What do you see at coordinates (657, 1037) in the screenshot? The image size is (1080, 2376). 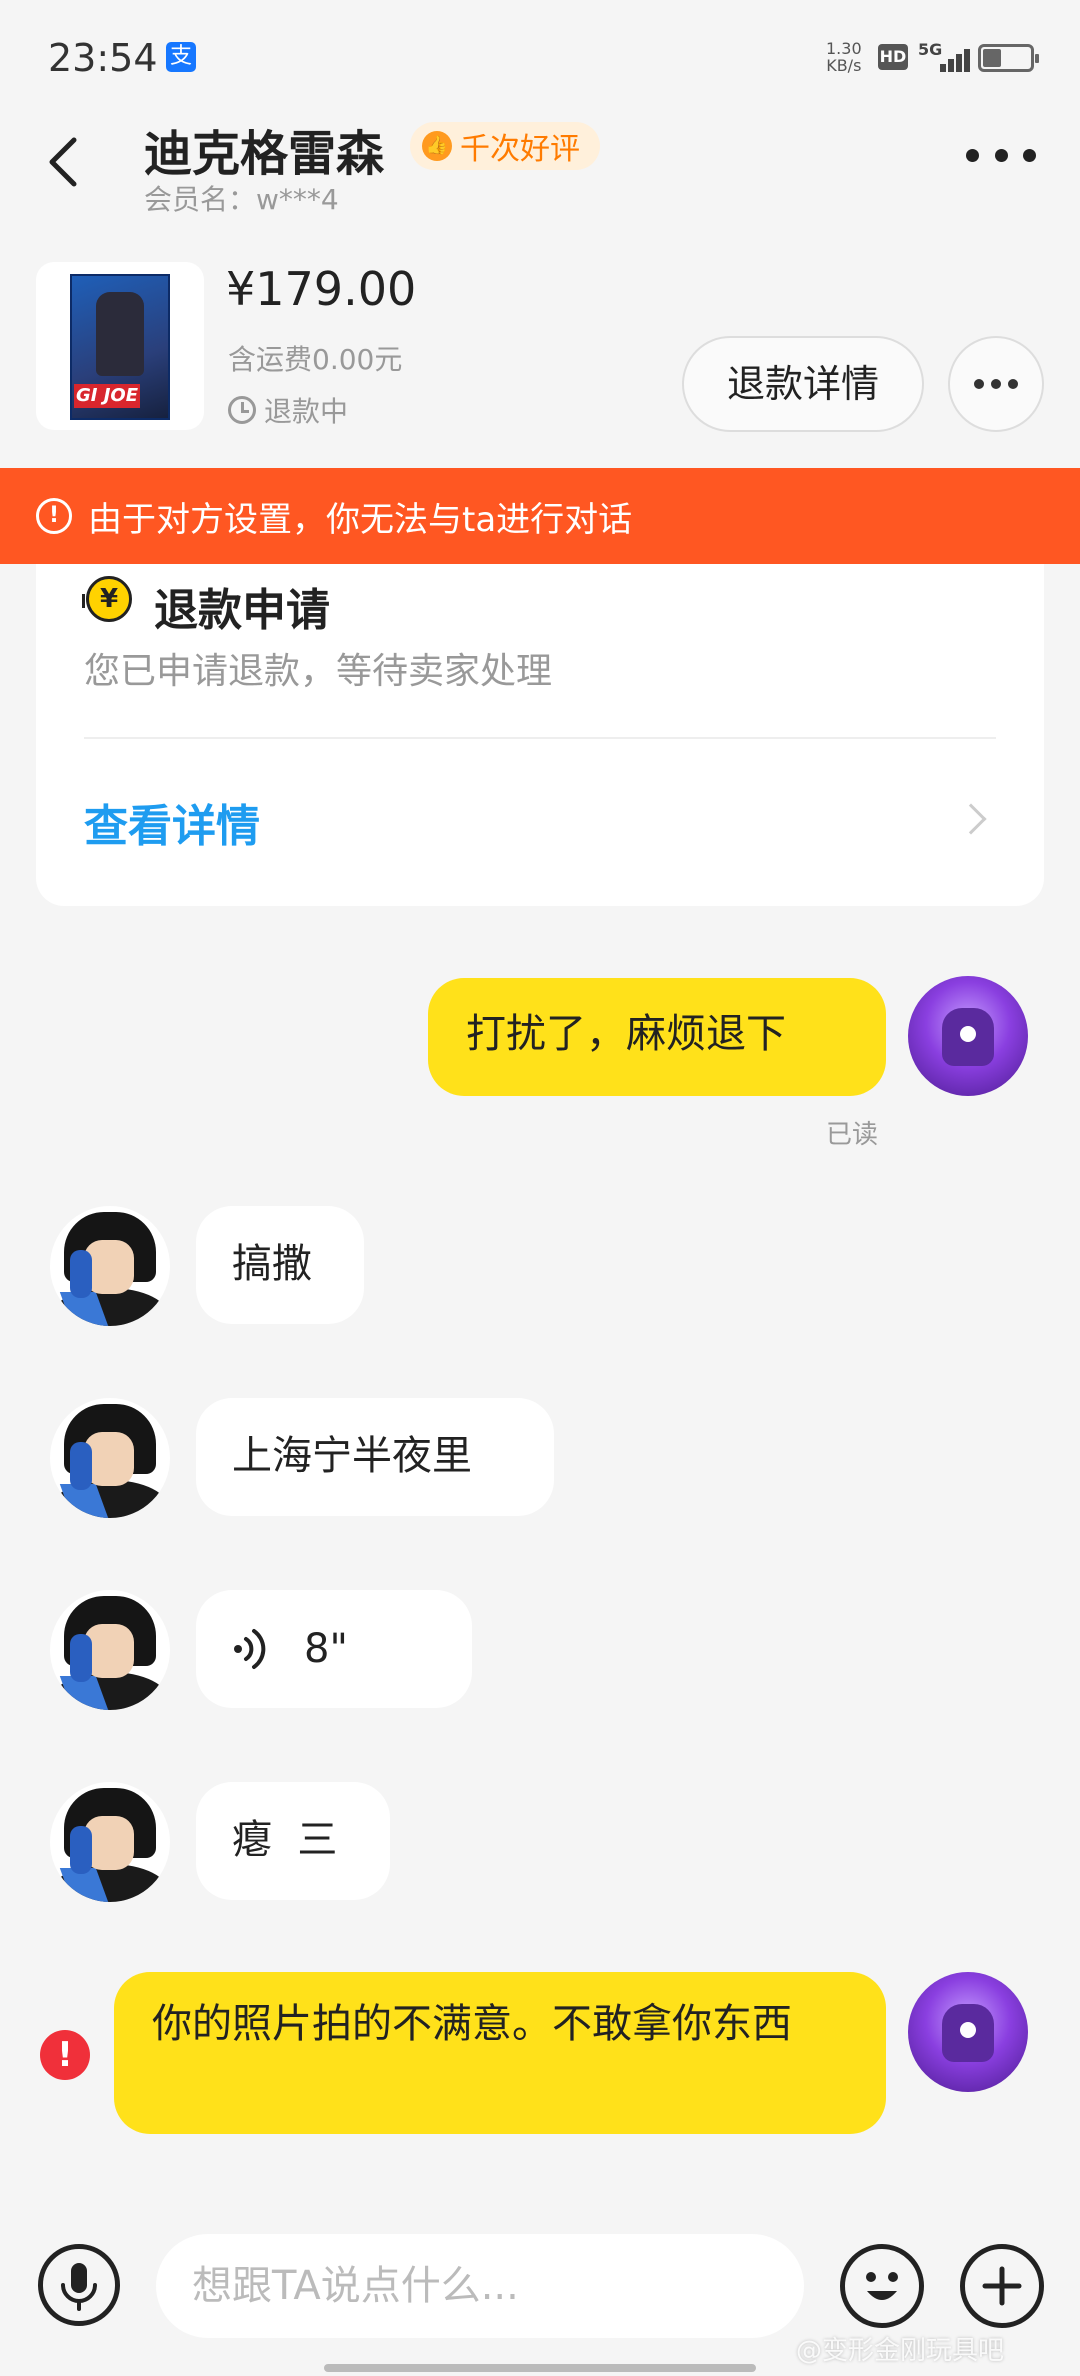 I see `message-bubble-sent: 打扰了，麻烦退下` at bounding box center [657, 1037].